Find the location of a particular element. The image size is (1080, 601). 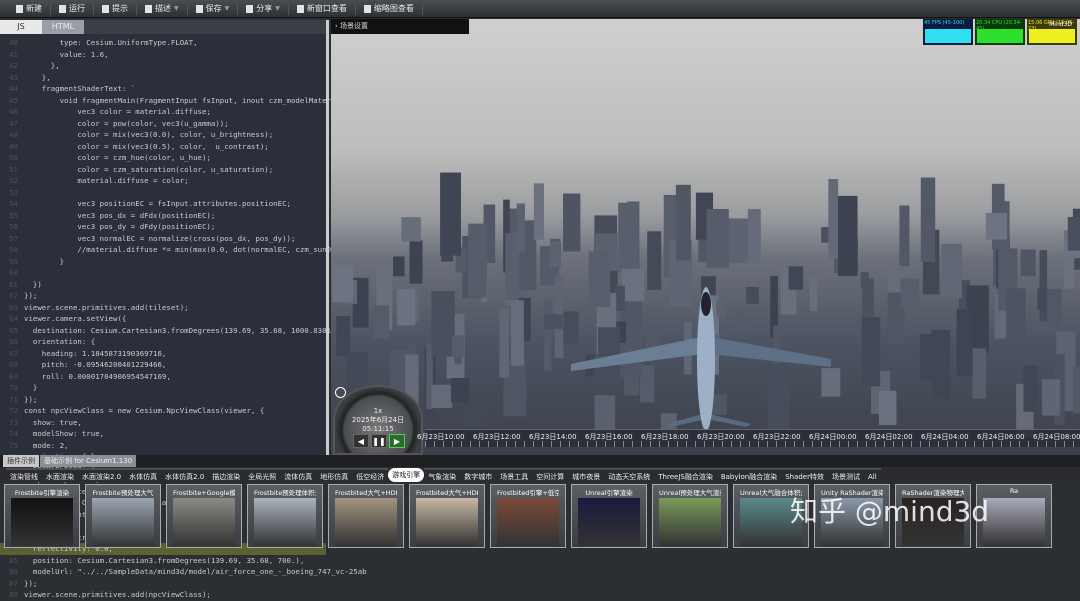

toolbar-label: 新建 is located at coordinates (34, 8).